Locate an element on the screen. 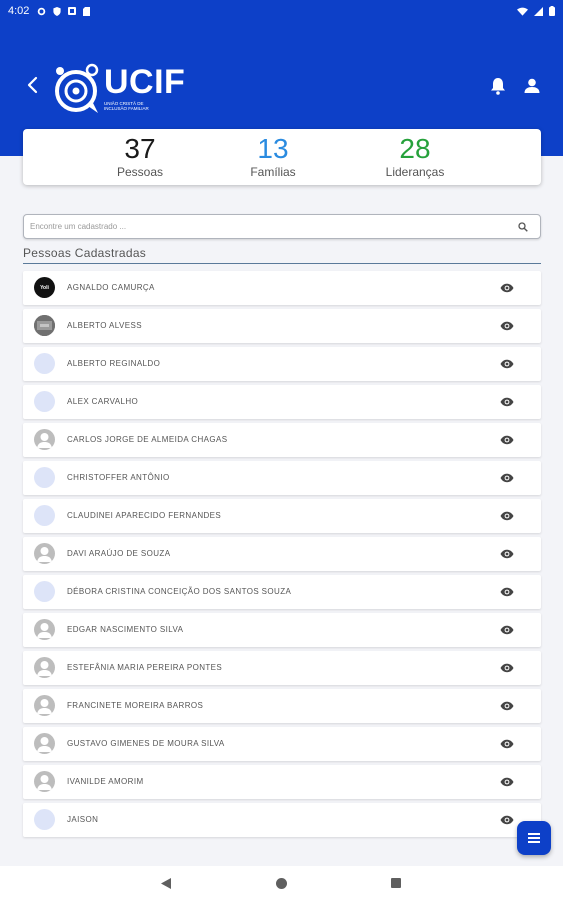 The image size is (563, 900). person-name: ALBERTO REGINALDO is located at coordinates (114, 363).